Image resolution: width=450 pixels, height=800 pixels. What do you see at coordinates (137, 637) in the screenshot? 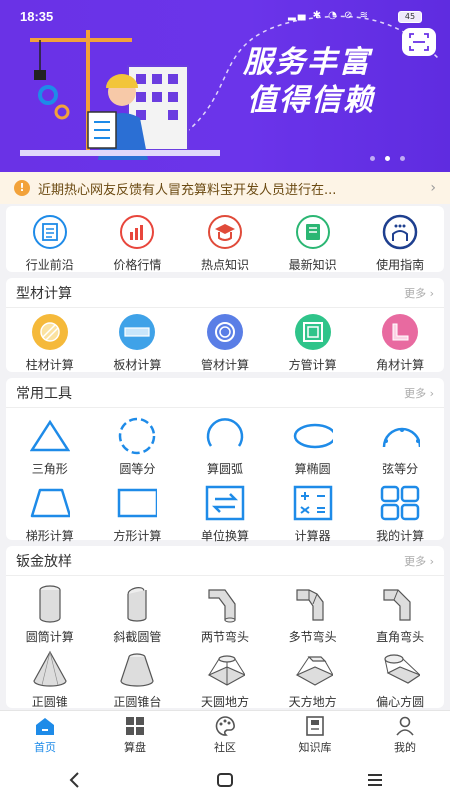
I see `sheet-item-label: 斜截圆管` at bounding box center [137, 637].